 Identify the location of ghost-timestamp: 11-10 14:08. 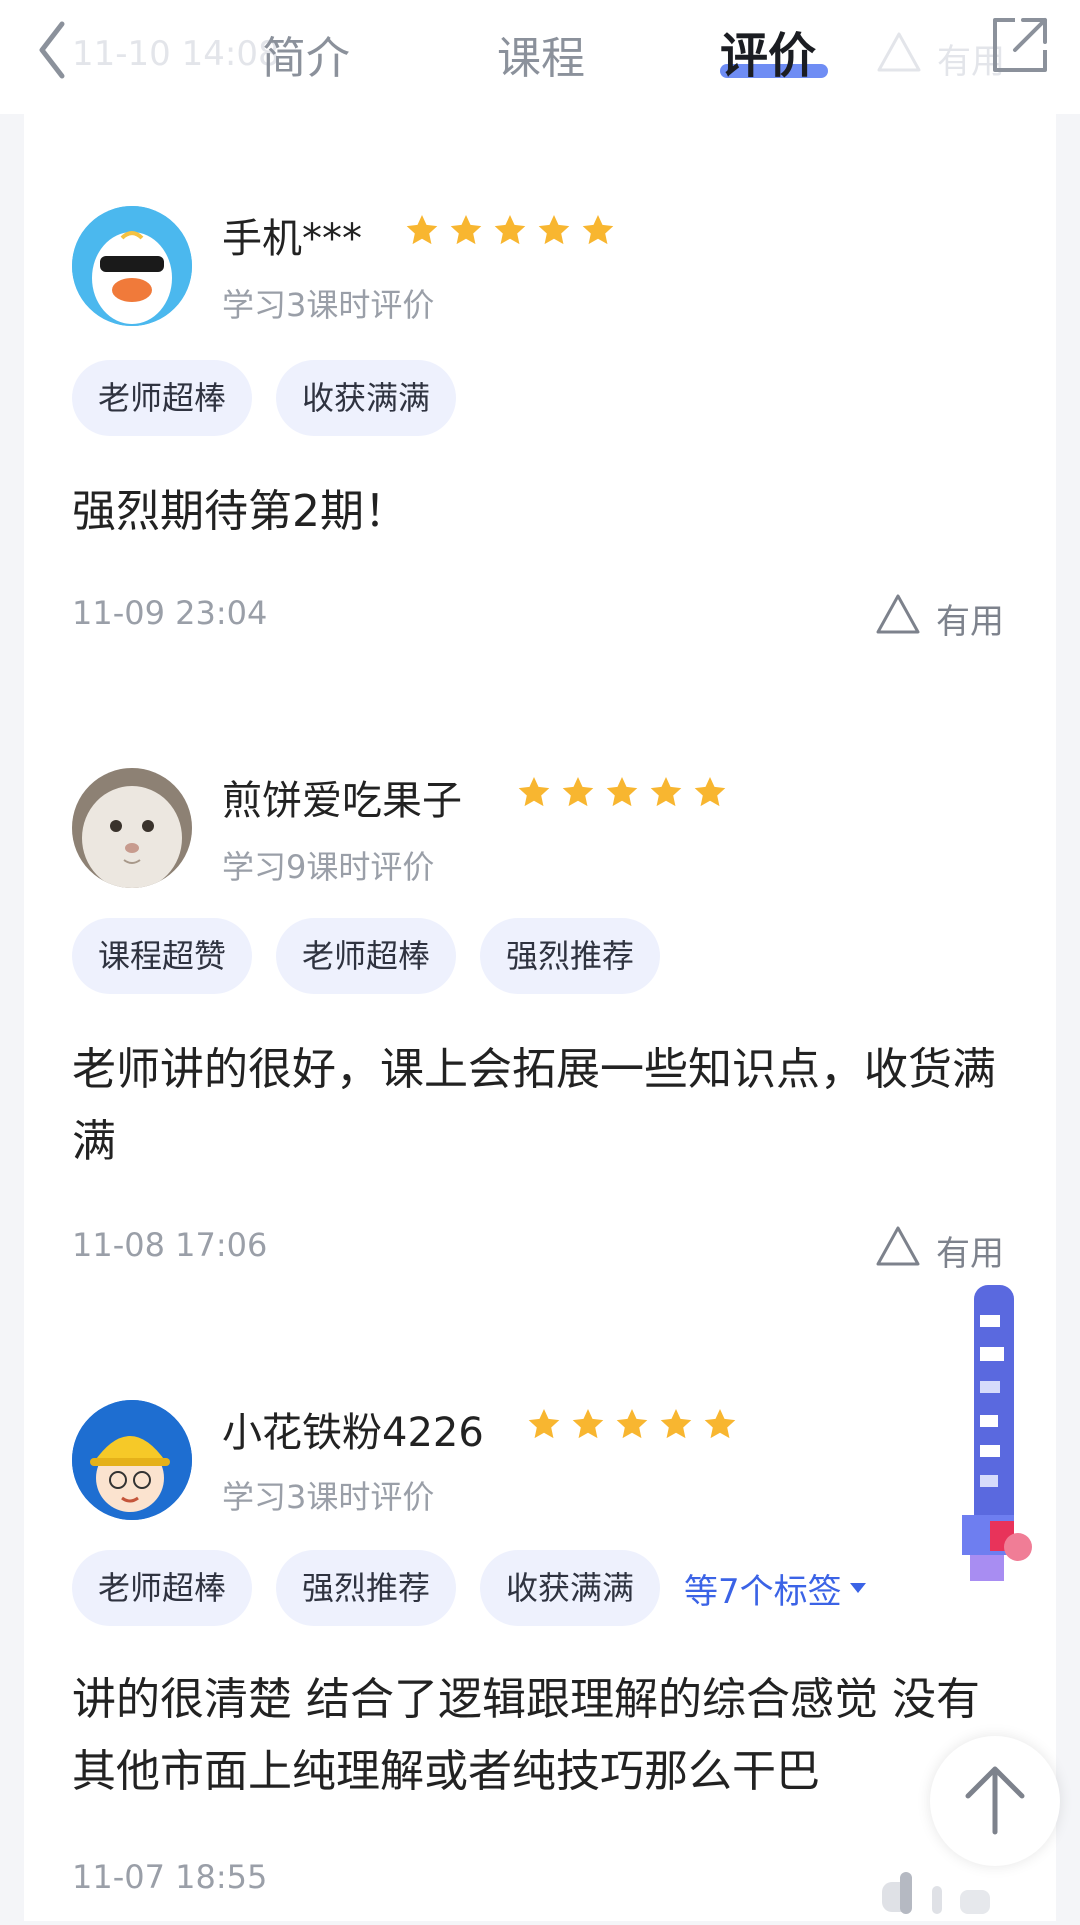
(176, 54).